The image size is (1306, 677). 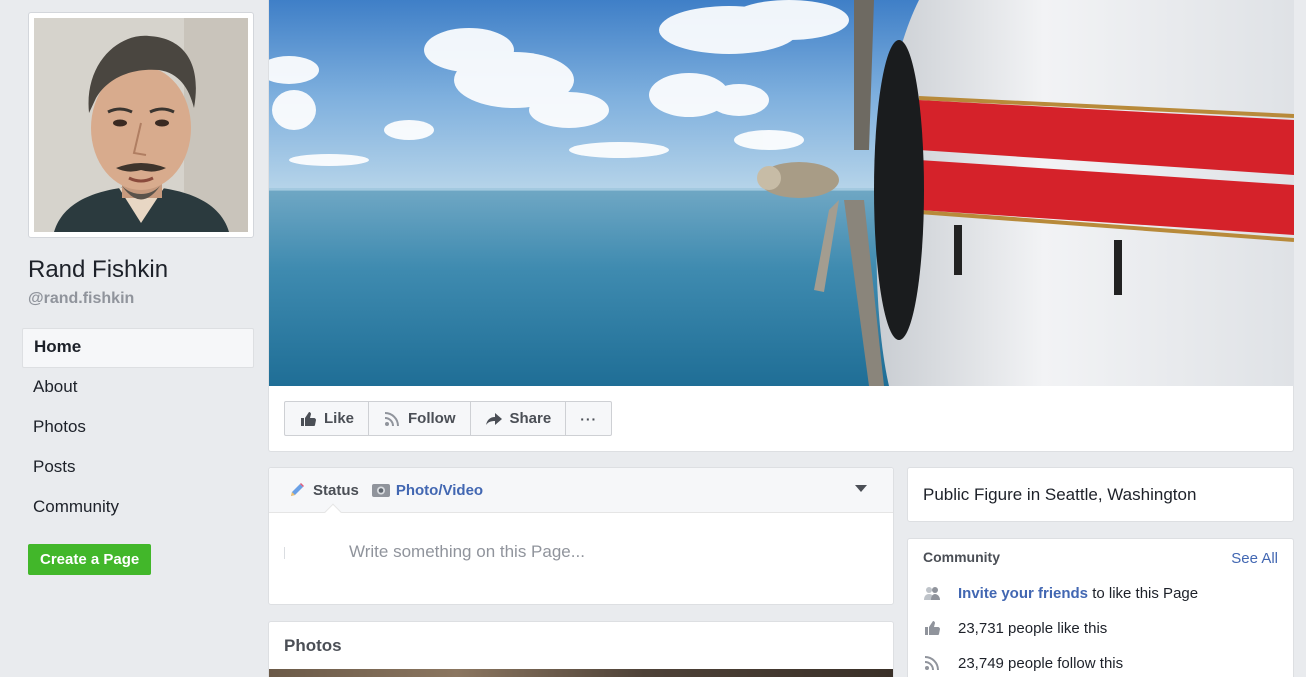 What do you see at coordinates (1041, 663) in the screenshot?
I see `follows-count: 23,749 people follow this` at bounding box center [1041, 663].